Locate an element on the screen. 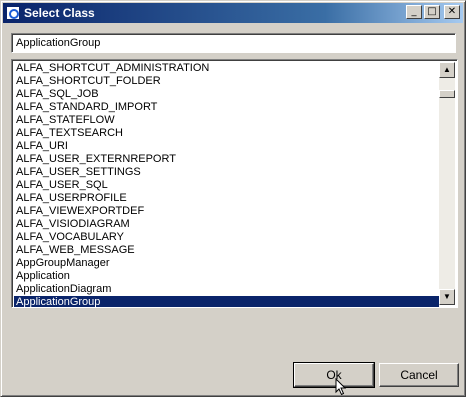  list-item: ALFA_USERPROFILE is located at coordinates (226, 198).